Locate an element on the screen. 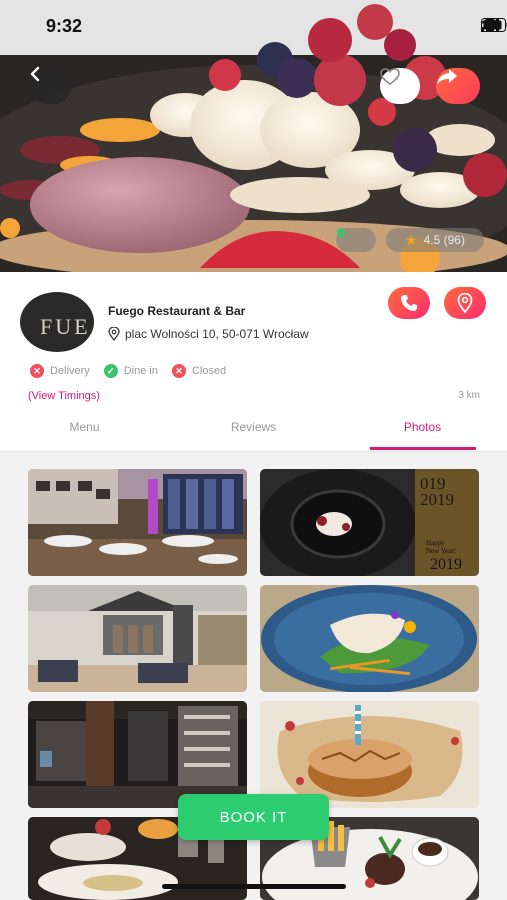  fish-dish-photo is located at coordinates (369, 638).